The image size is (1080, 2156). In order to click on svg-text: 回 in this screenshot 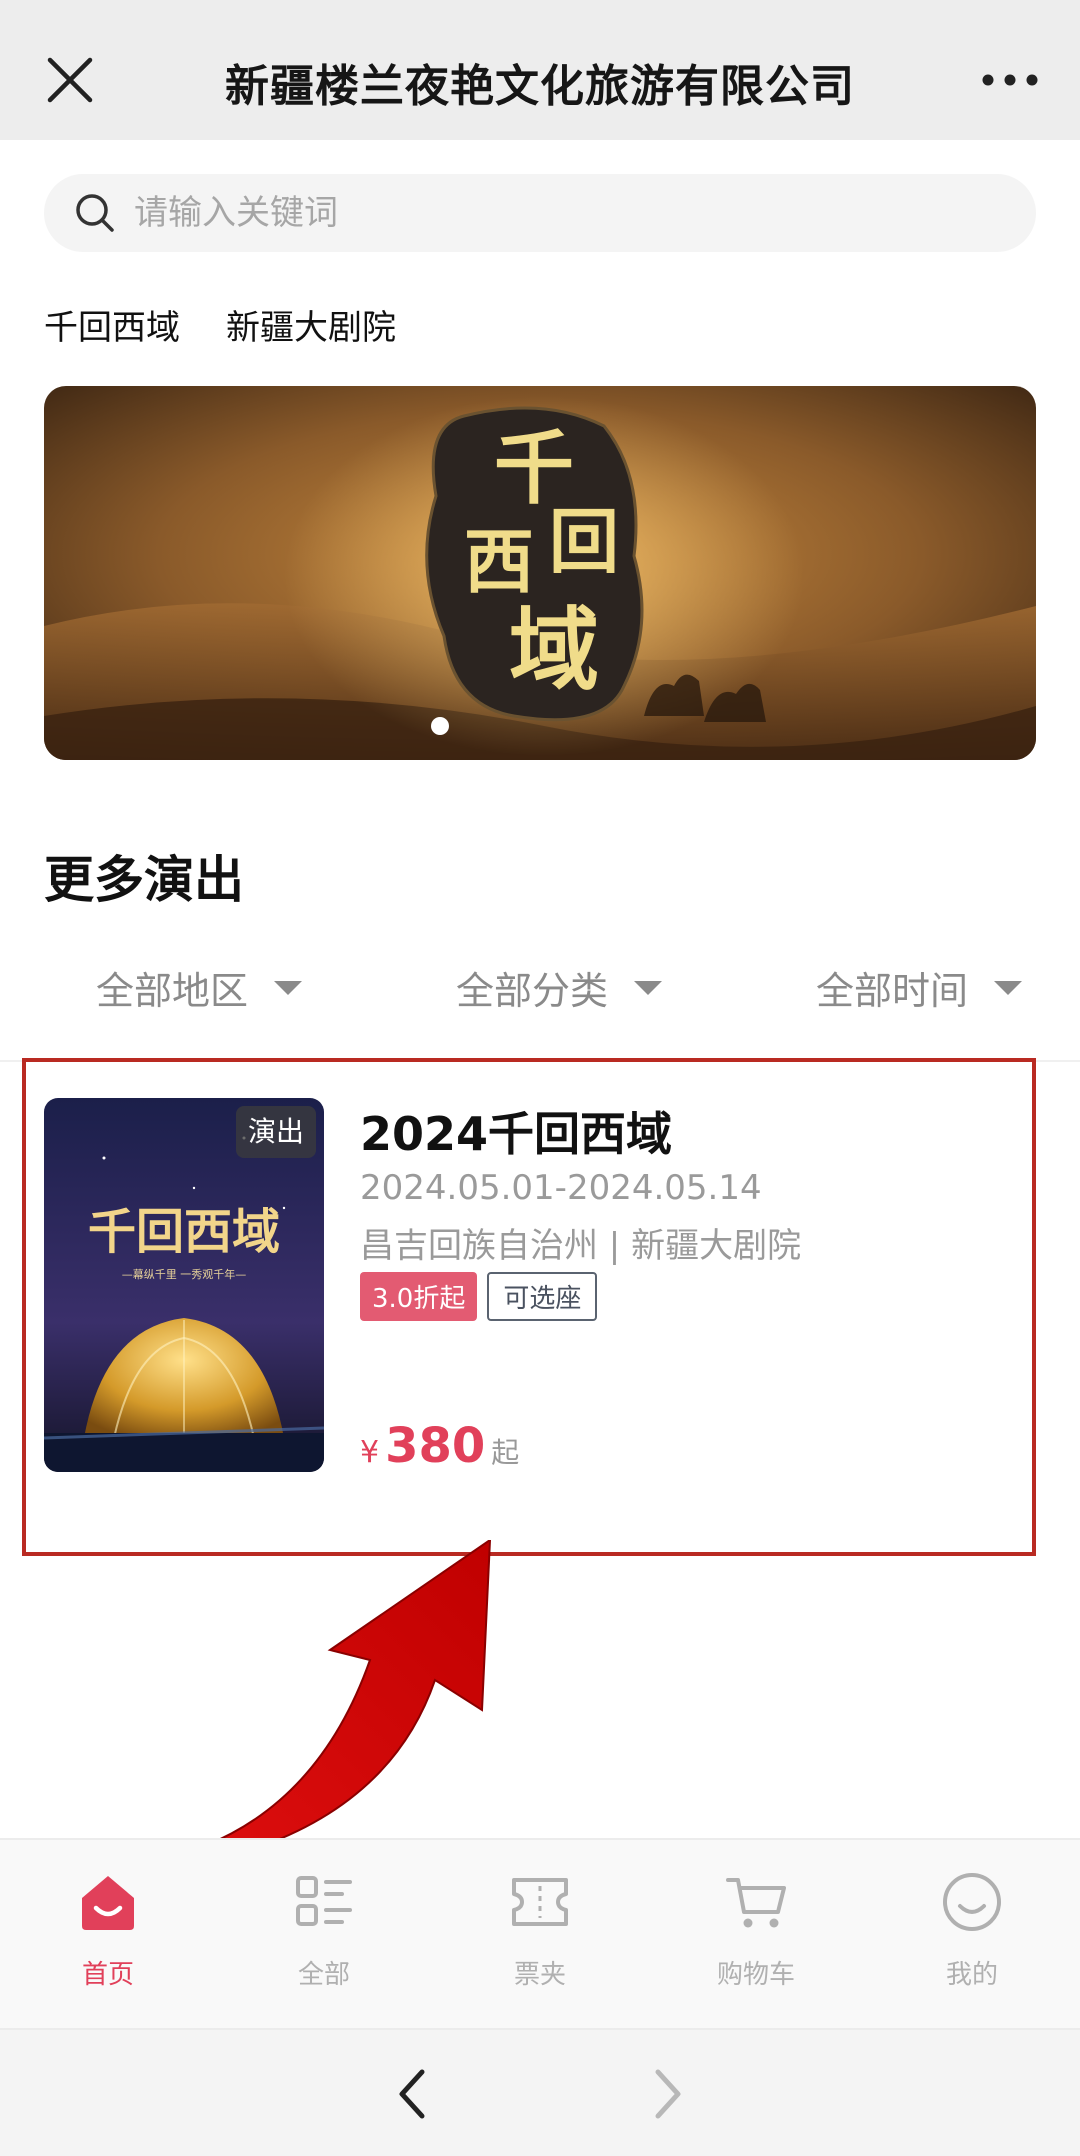, I will do `click(584, 541)`.